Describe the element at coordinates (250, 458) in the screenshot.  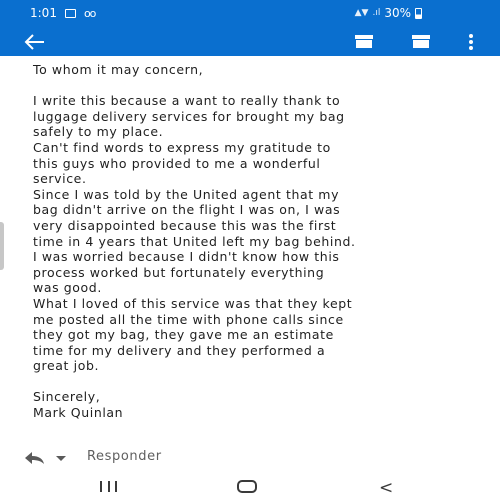
I see `reply-bar: Responder` at that location.